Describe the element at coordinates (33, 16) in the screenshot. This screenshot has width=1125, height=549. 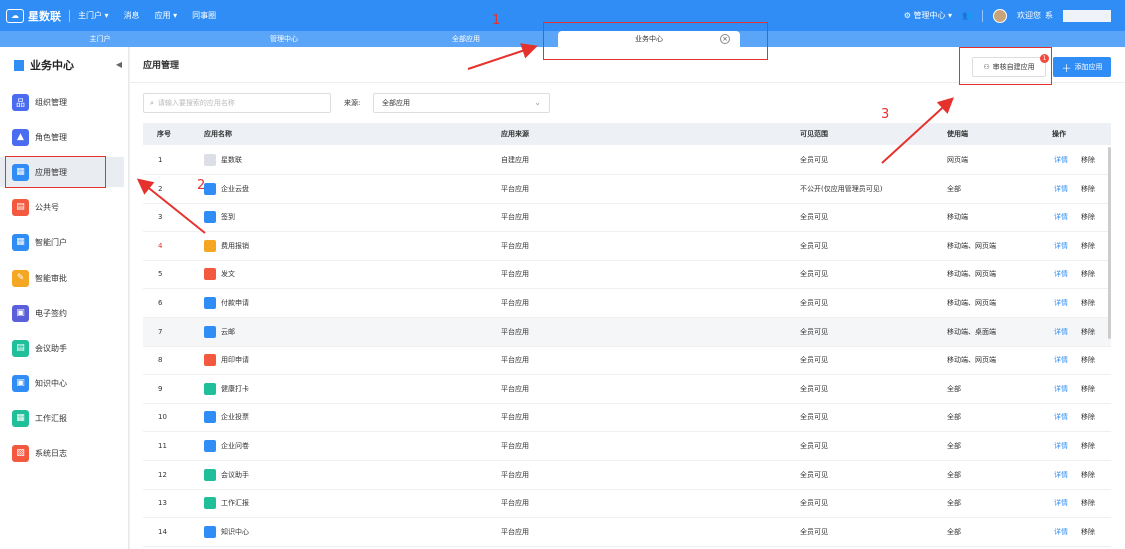
I see `brand-logo: ☁ 星数联` at that location.